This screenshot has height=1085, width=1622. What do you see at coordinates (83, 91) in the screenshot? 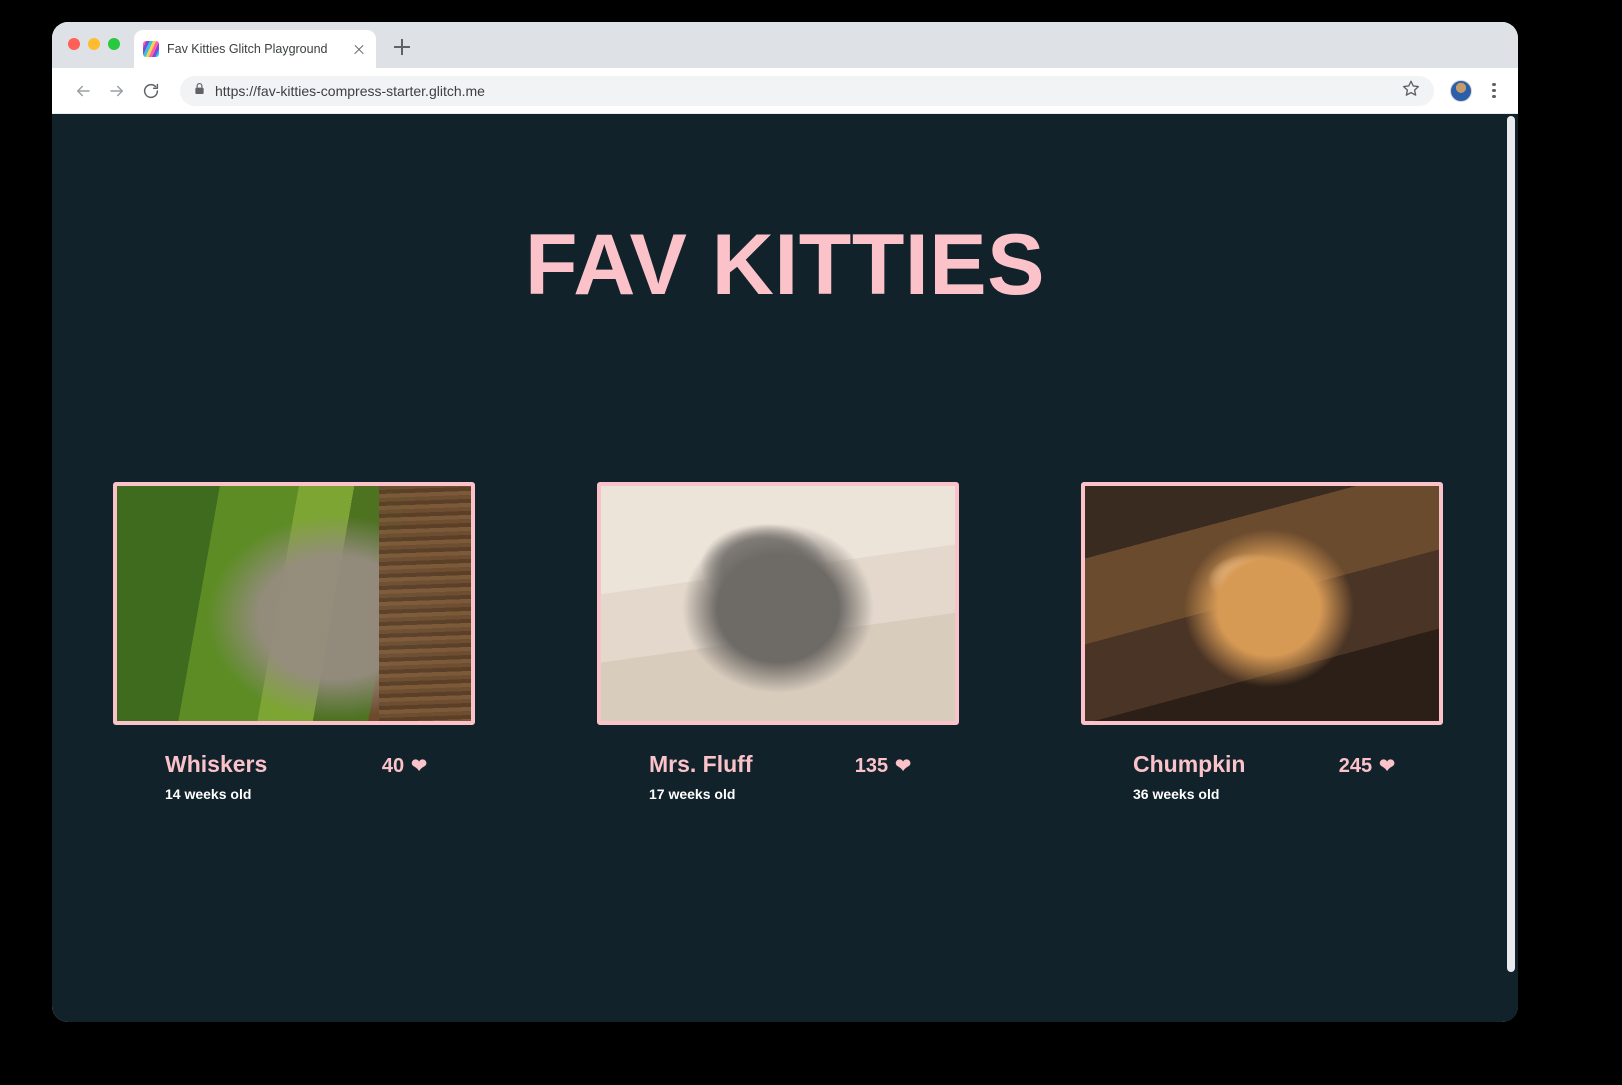
I see `back-icon` at bounding box center [83, 91].